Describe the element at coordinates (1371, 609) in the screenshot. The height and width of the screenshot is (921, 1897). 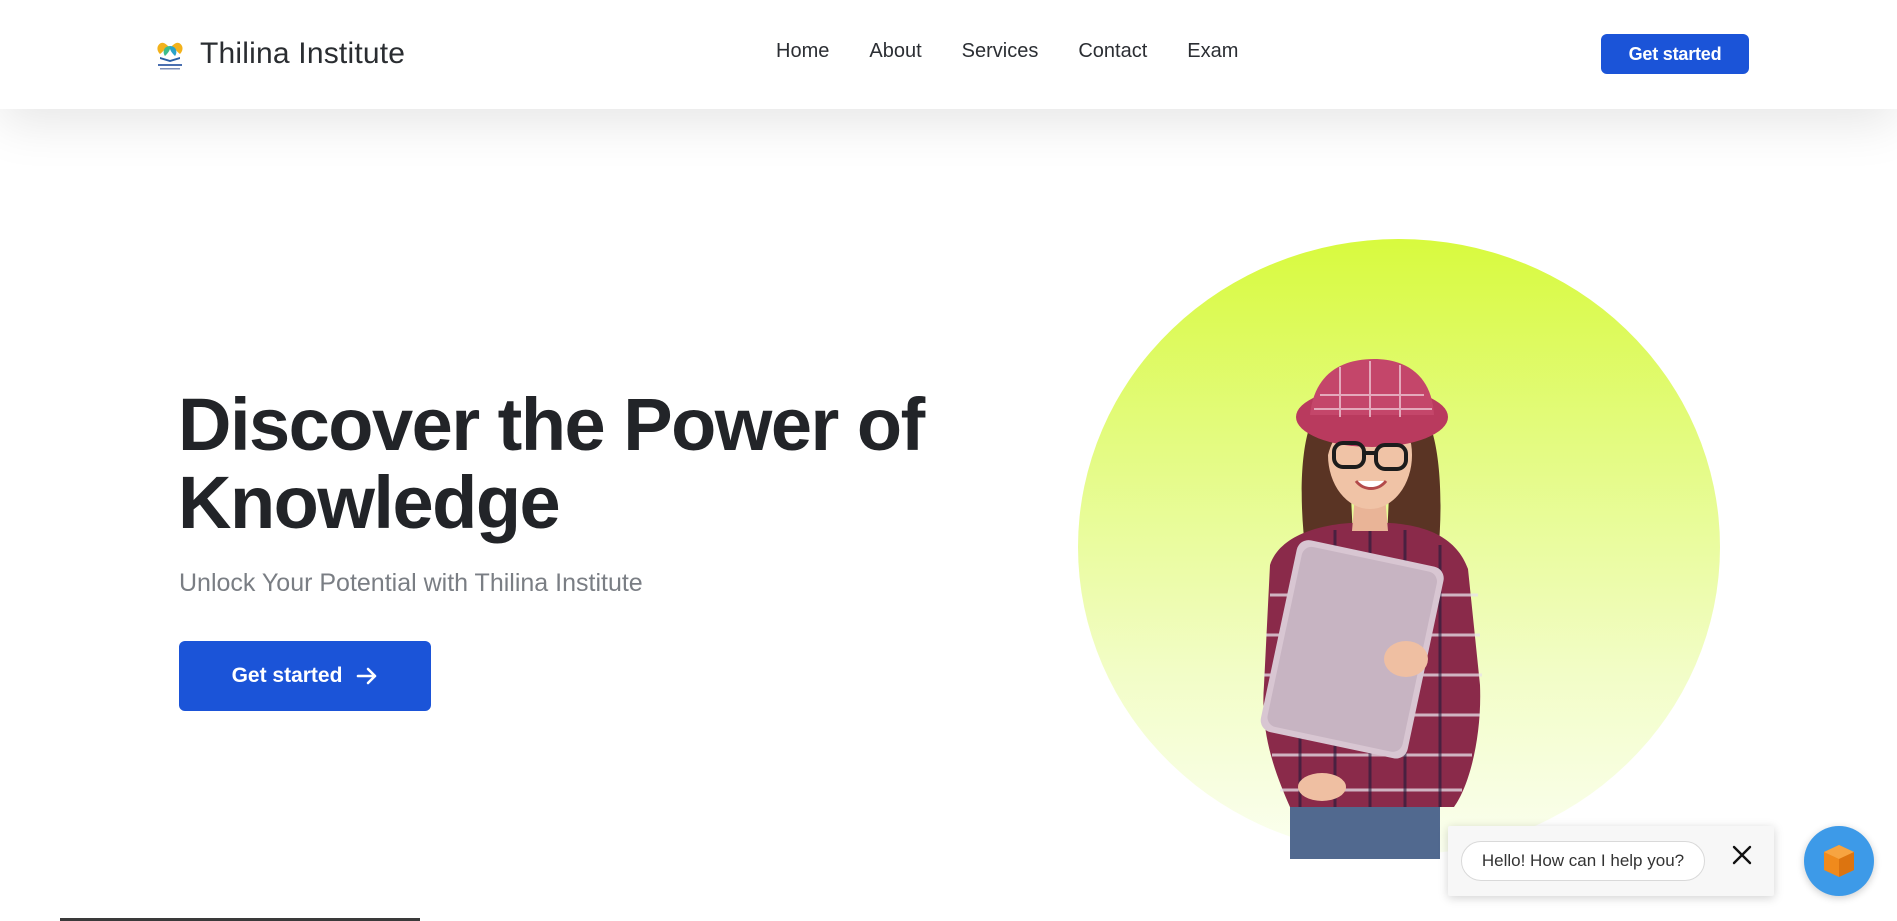
I see `student-image` at that location.